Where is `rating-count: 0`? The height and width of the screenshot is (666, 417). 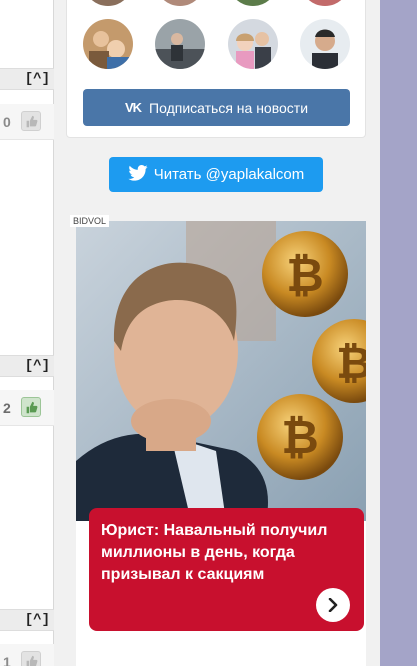 rating-count: 0 is located at coordinates (7, 122).